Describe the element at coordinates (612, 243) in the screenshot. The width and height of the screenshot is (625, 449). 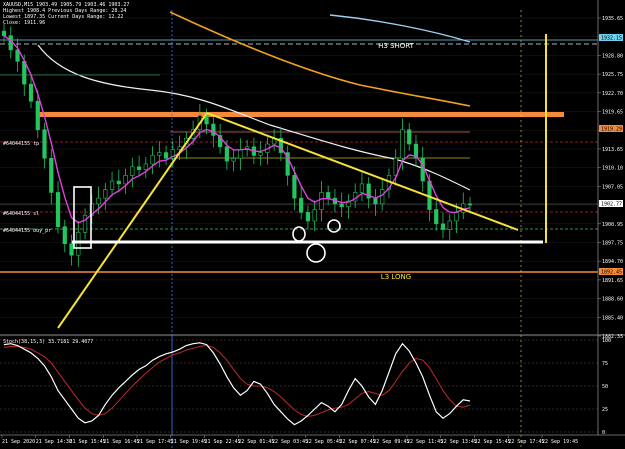
I see `price-tick-label: 1897.75` at that location.